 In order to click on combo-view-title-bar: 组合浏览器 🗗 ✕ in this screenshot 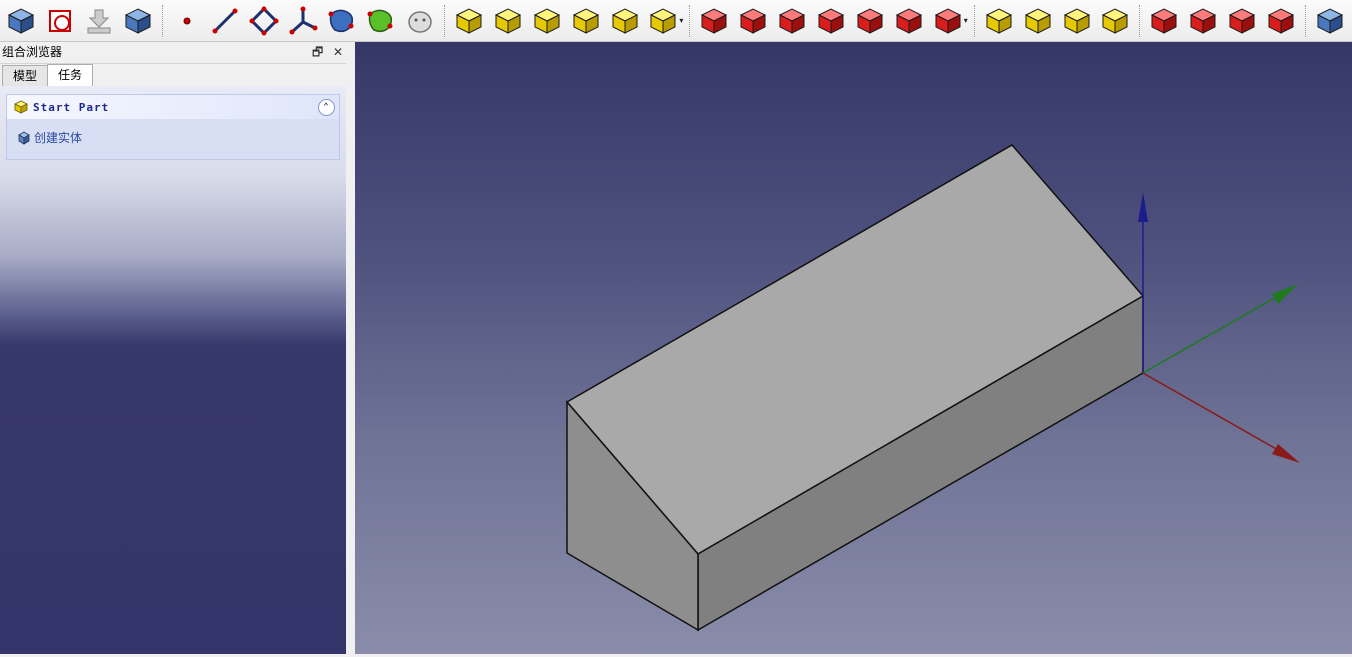, I will do `click(174, 53)`.